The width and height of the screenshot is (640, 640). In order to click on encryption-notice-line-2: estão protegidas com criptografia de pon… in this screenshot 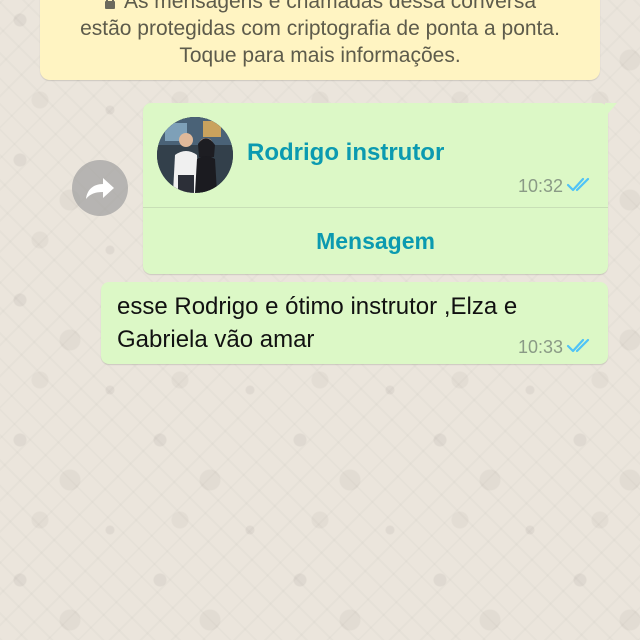, I will do `click(320, 28)`.